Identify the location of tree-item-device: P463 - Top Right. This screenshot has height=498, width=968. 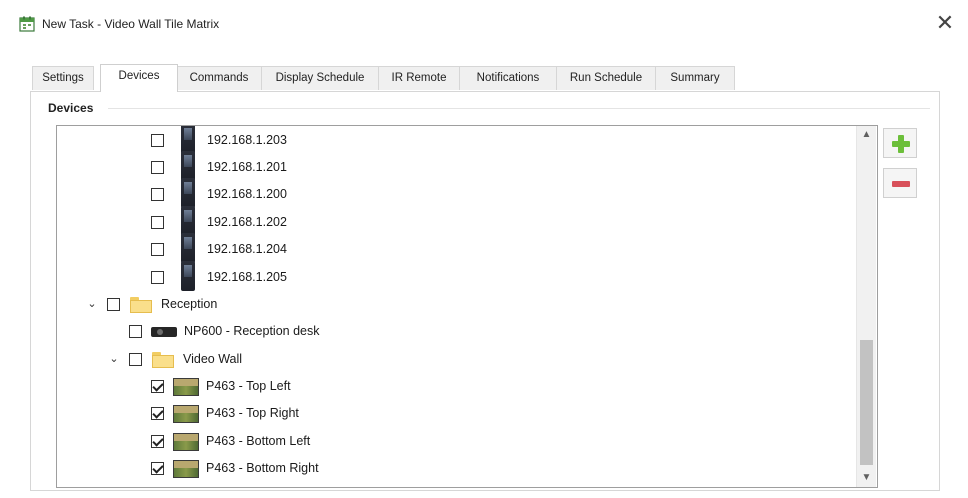
(457, 414).